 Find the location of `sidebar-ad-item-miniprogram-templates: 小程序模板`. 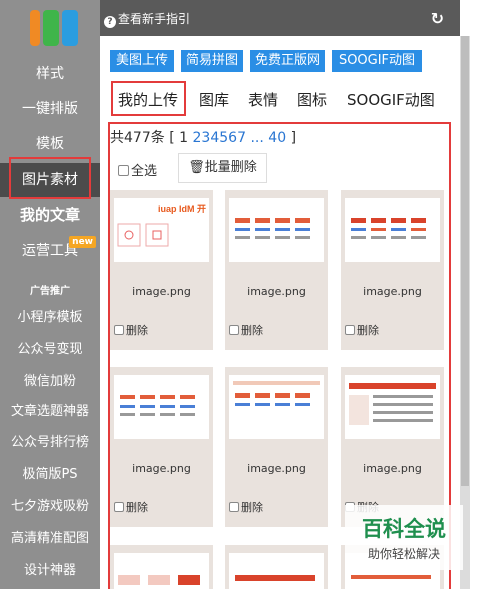

sidebar-ad-item-miniprogram-templates: 小程序模板 is located at coordinates (50, 318).